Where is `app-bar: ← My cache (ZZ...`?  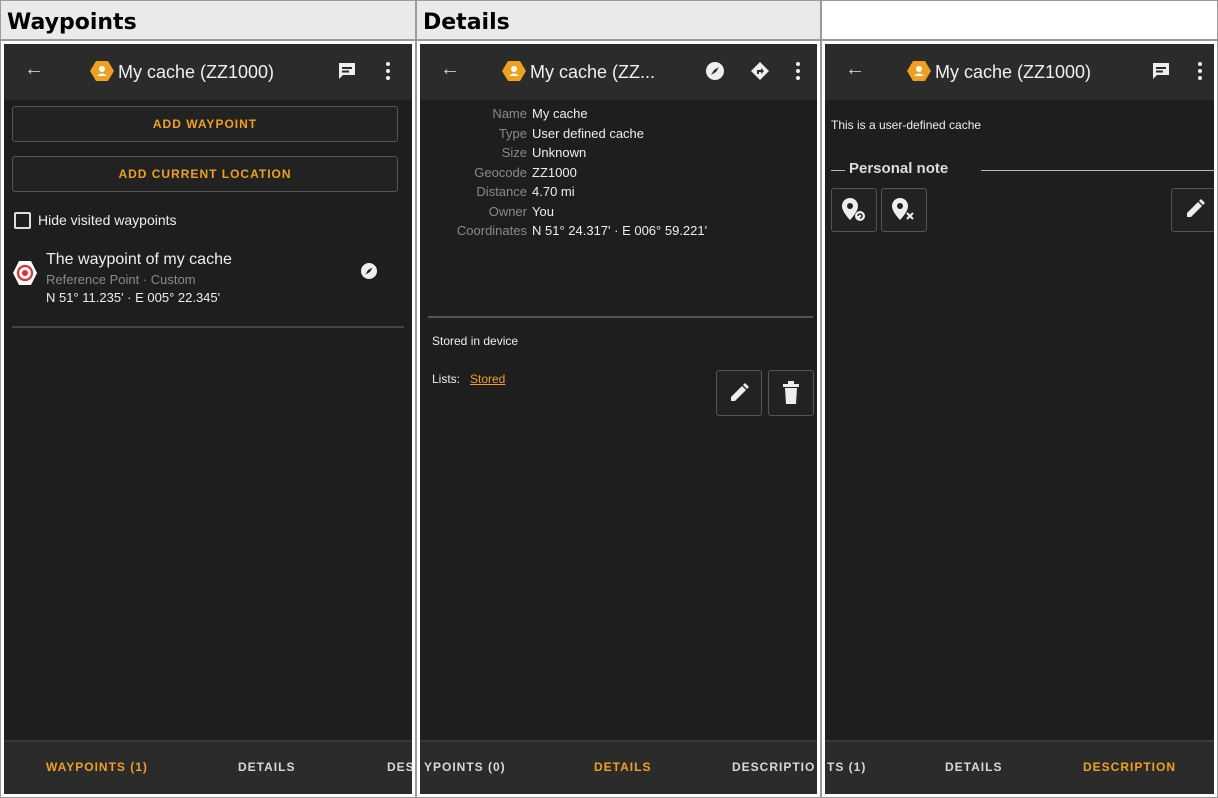
app-bar: ← My cache (ZZ... is located at coordinates (618, 72).